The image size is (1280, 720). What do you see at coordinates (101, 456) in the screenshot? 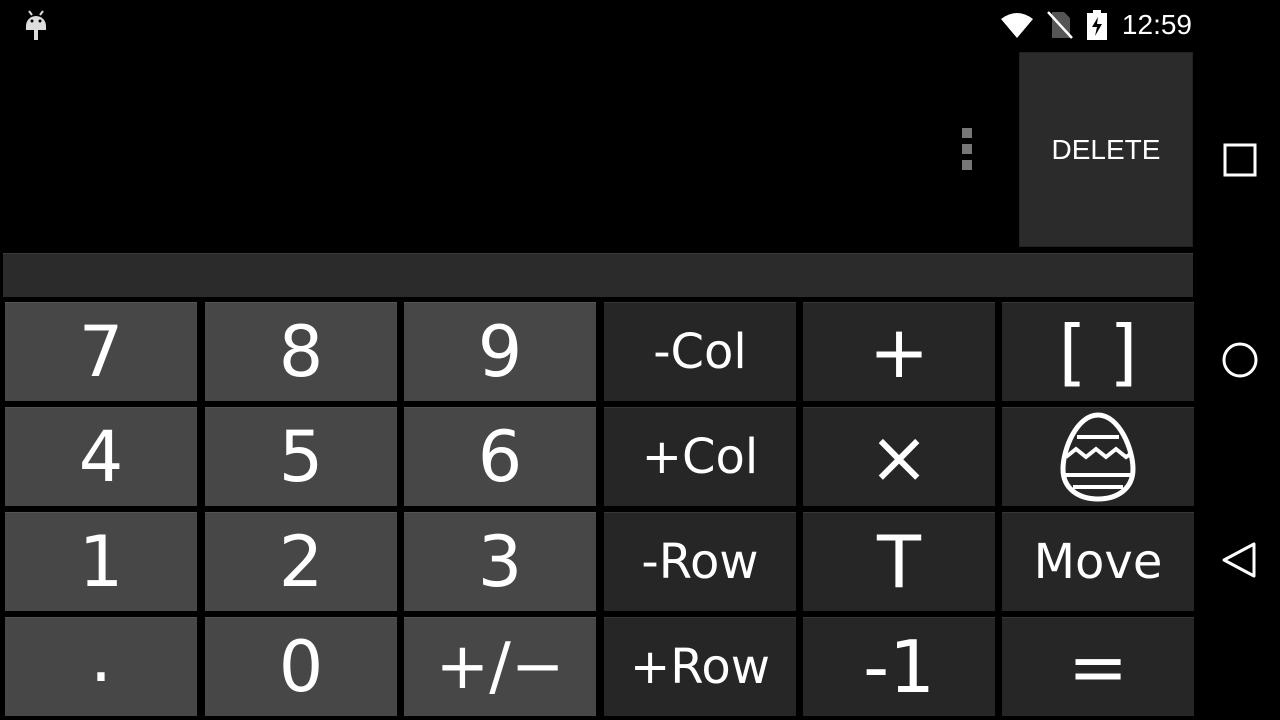
I see `key-4: 4` at bounding box center [101, 456].